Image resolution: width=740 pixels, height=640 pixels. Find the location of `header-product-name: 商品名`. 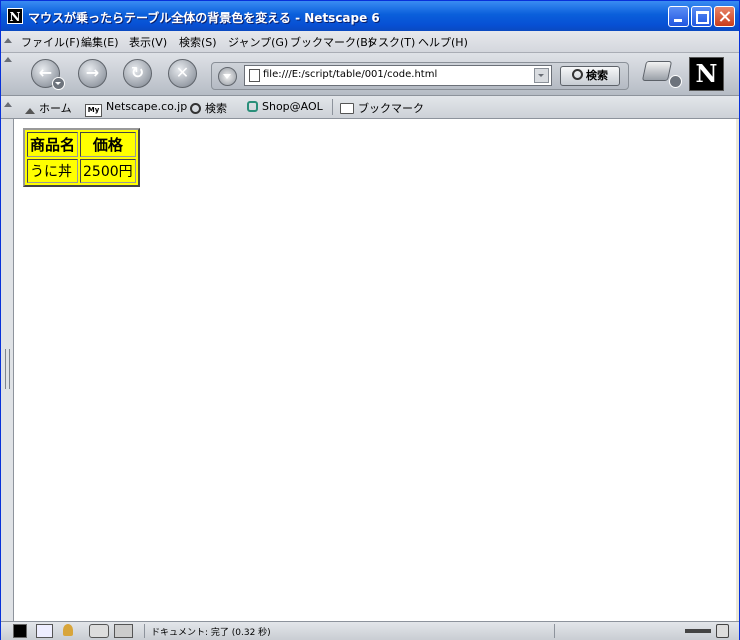

header-product-name: 商品名 is located at coordinates (53, 144).